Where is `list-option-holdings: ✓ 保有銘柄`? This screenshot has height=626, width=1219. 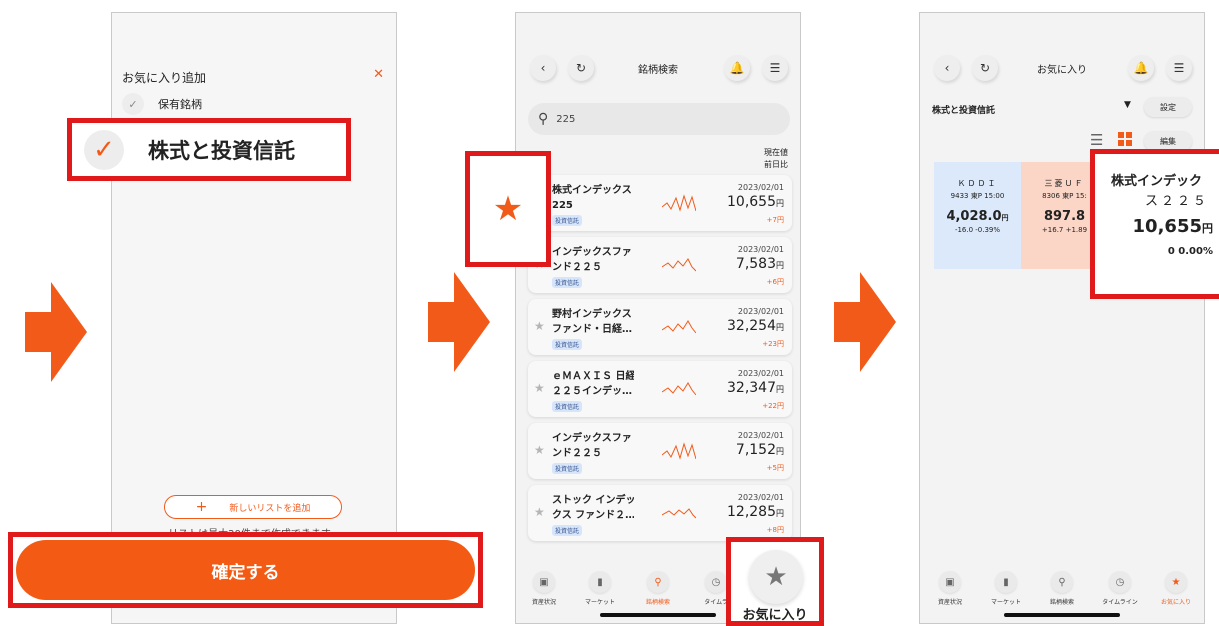
list-option-holdings: ✓ 保有銘柄 is located at coordinates (162, 104).